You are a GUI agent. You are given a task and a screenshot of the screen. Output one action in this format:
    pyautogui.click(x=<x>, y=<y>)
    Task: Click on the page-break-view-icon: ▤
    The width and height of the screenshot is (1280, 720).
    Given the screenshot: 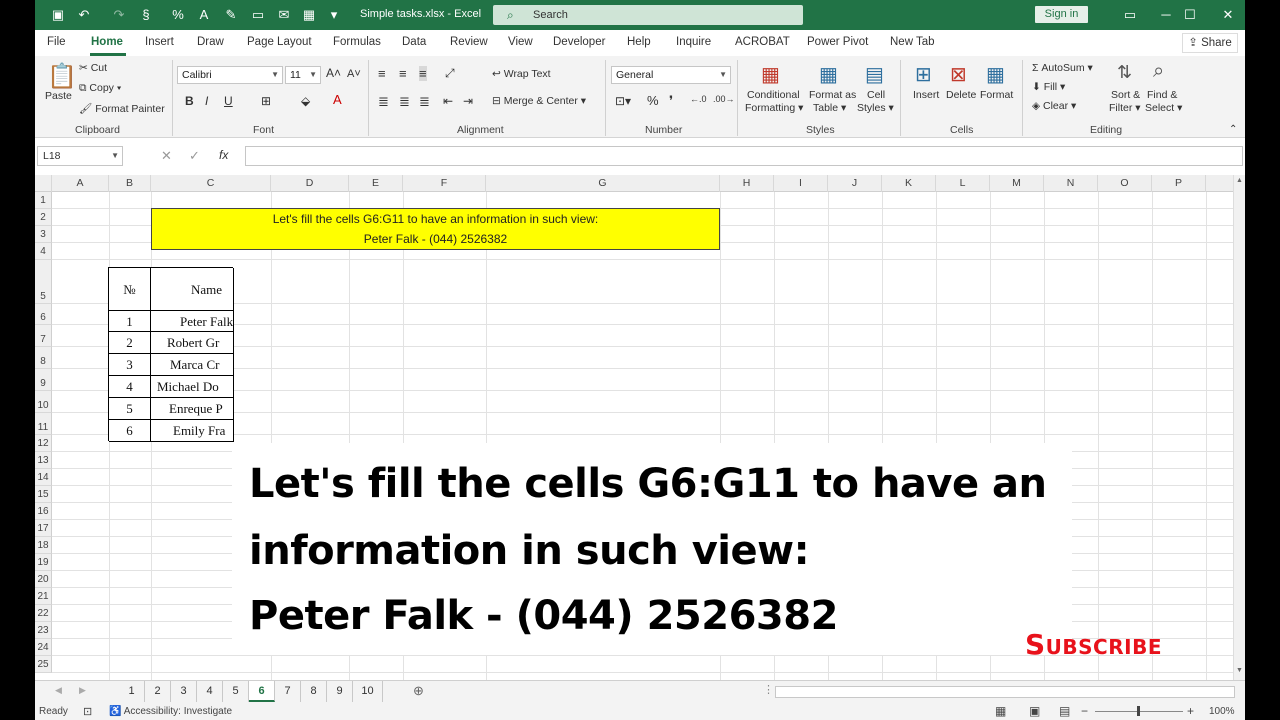 What is the action you would take?
    pyautogui.click(x=1064, y=711)
    